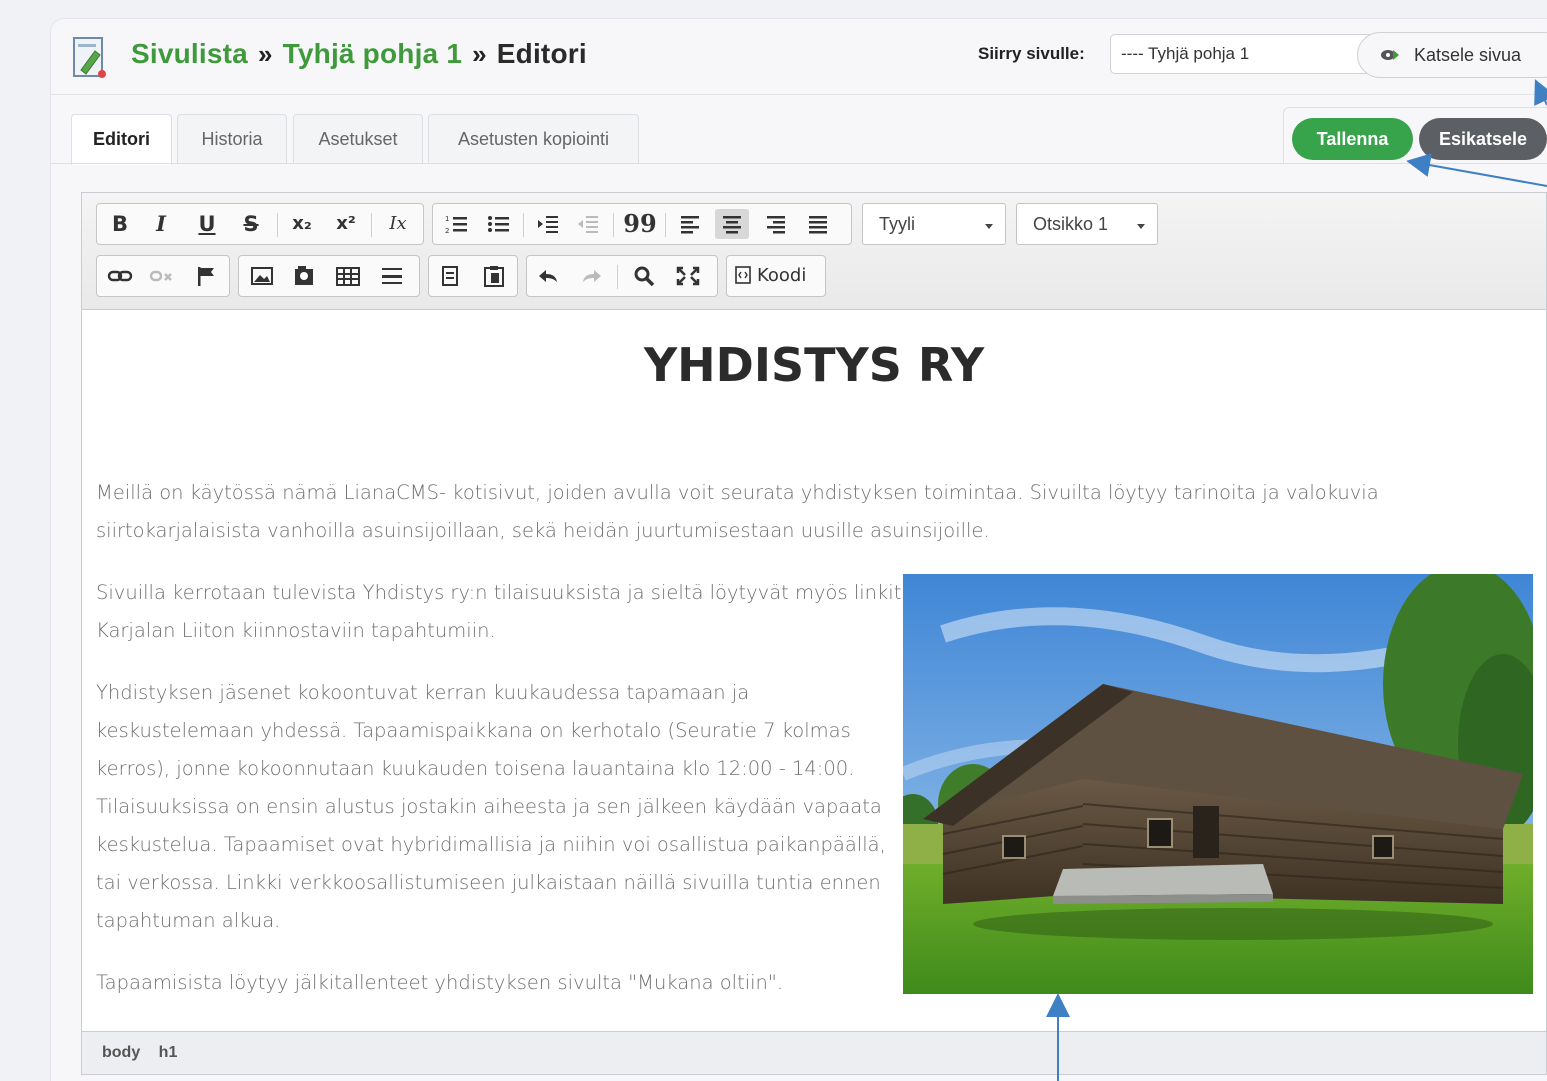 The width and height of the screenshot is (1547, 1081). What do you see at coordinates (743, 275) in the screenshot?
I see `code-icon` at bounding box center [743, 275].